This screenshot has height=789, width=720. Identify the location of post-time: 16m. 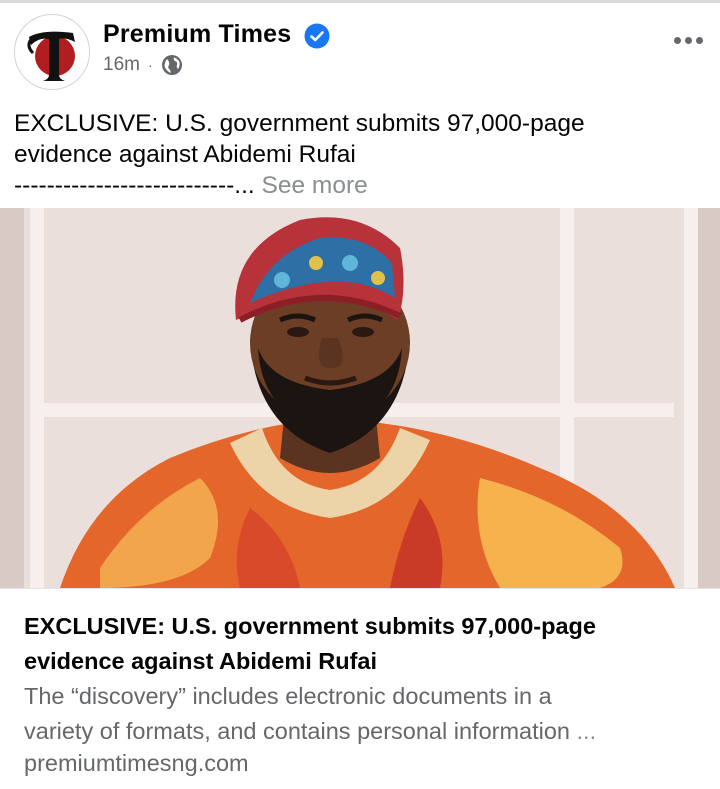
(121, 65).